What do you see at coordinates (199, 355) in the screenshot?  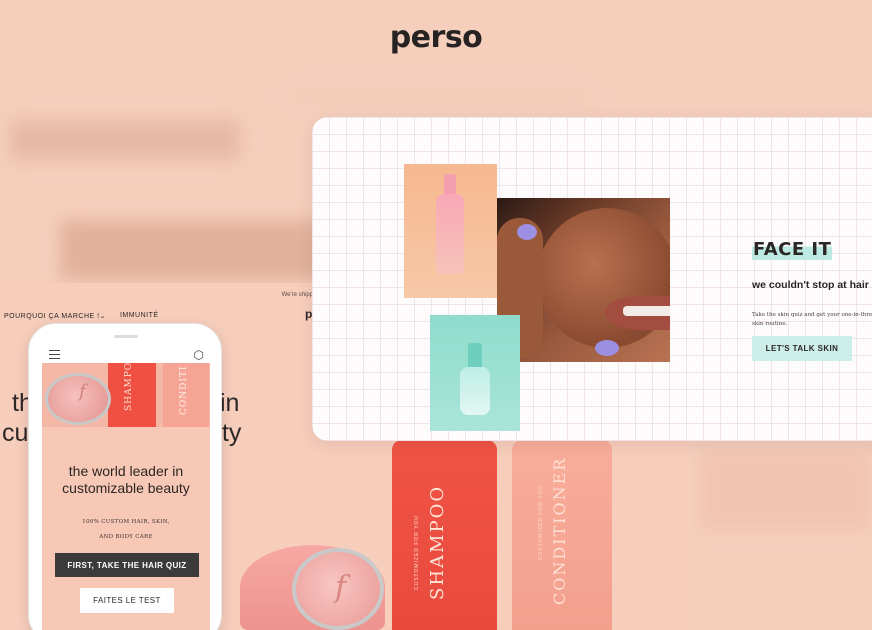 I see `box-icon: ⬡` at bounding box center [199, 355].